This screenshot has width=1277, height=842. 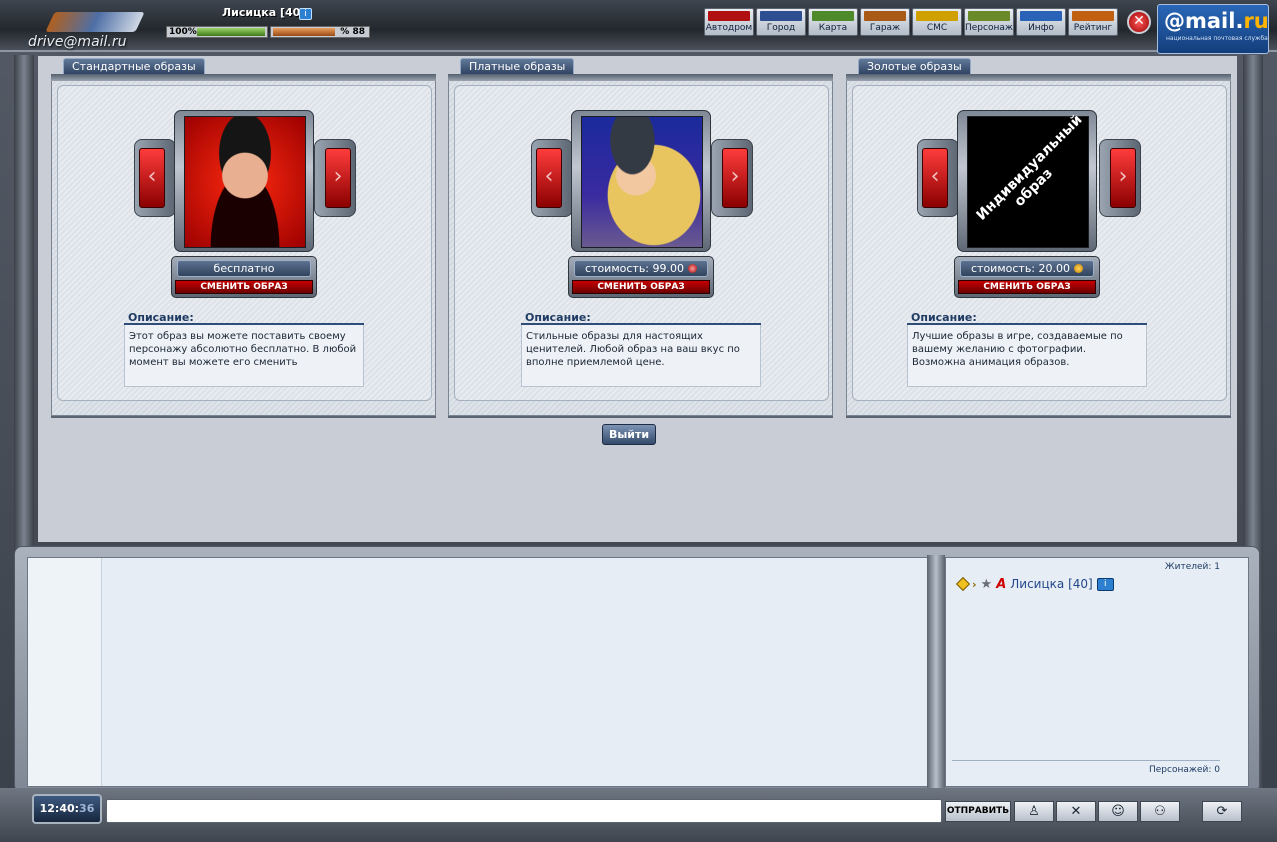 I want to click on clock: 12:40:36, so click(x=67, y=809).